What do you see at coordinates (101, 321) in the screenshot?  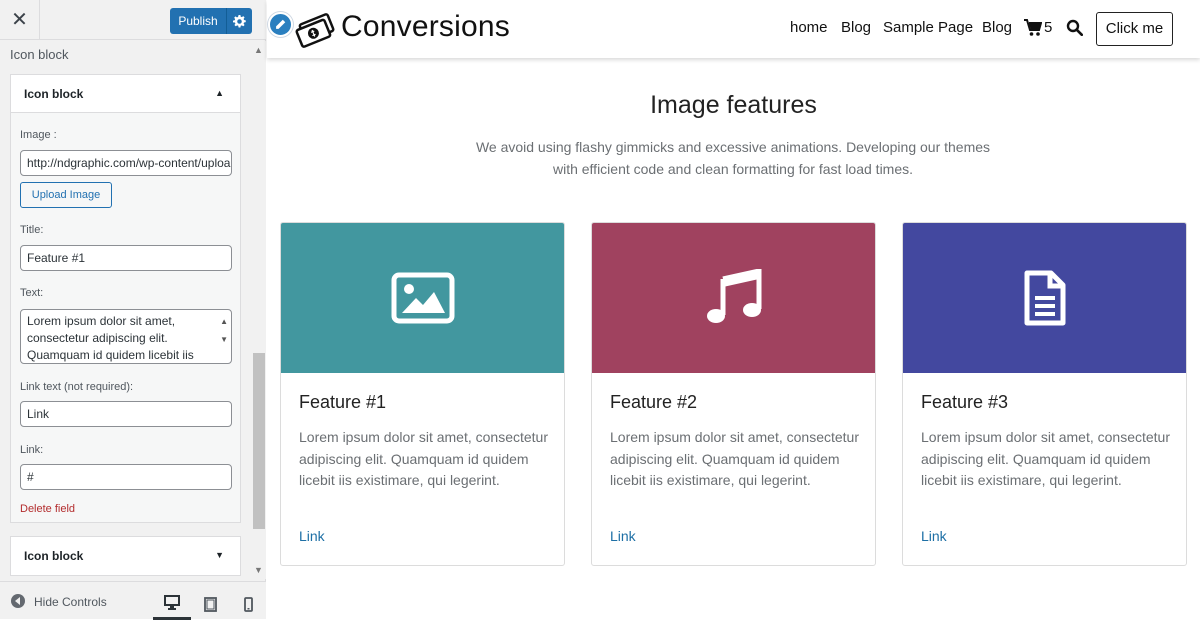 I see `textarea-line: Lorem ipsum dolor sit amet,` at bounding box center [101, 321].